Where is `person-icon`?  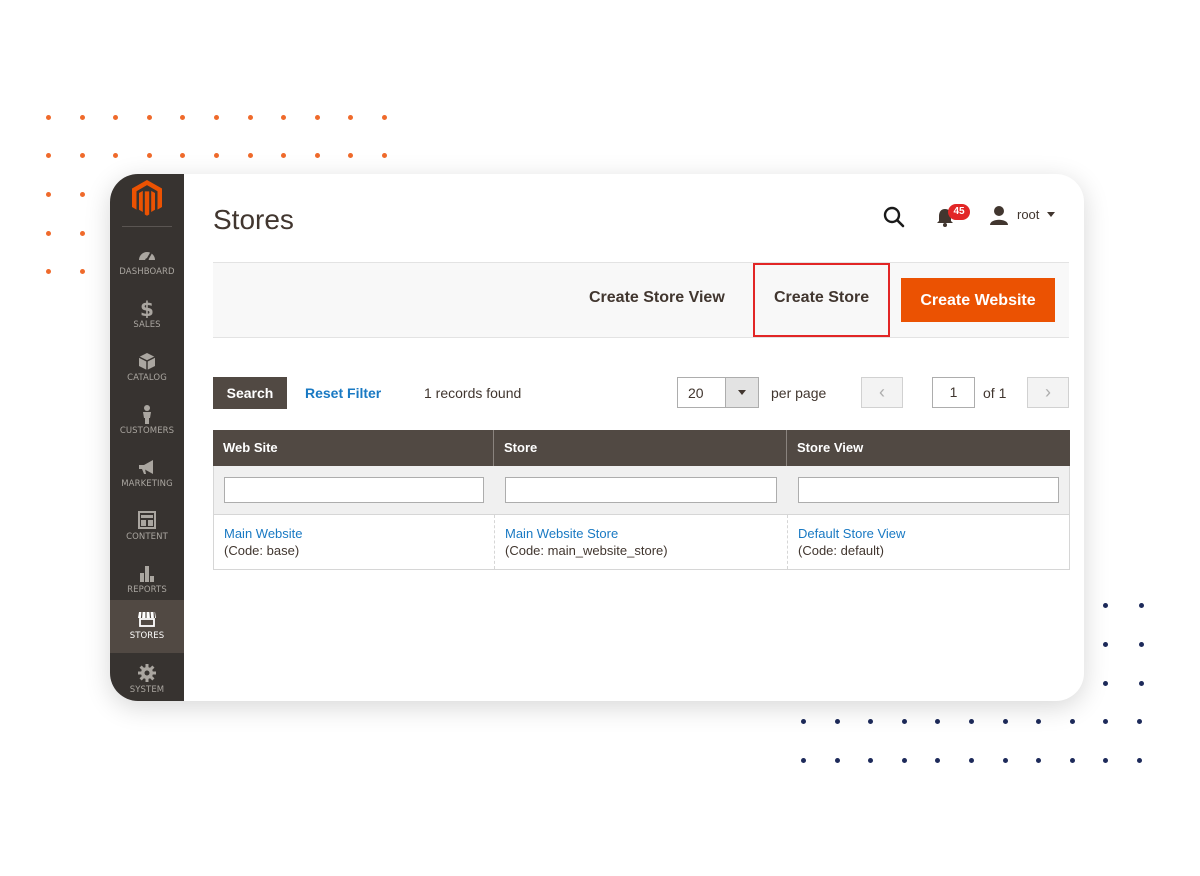 person-icon is located at coordinates (147, 414).